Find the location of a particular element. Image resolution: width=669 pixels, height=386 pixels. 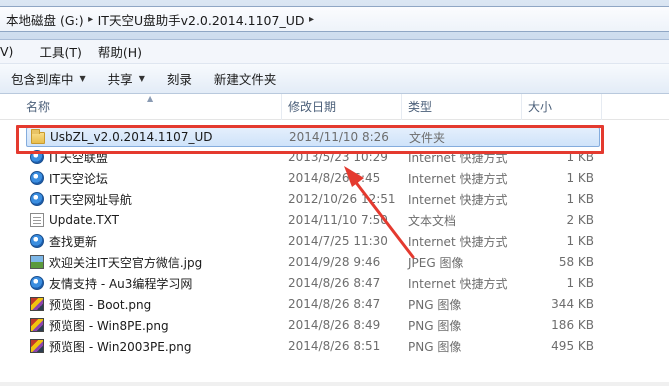

file-date: 2012/10/26 12:51 is located at coordinates (342, 199).